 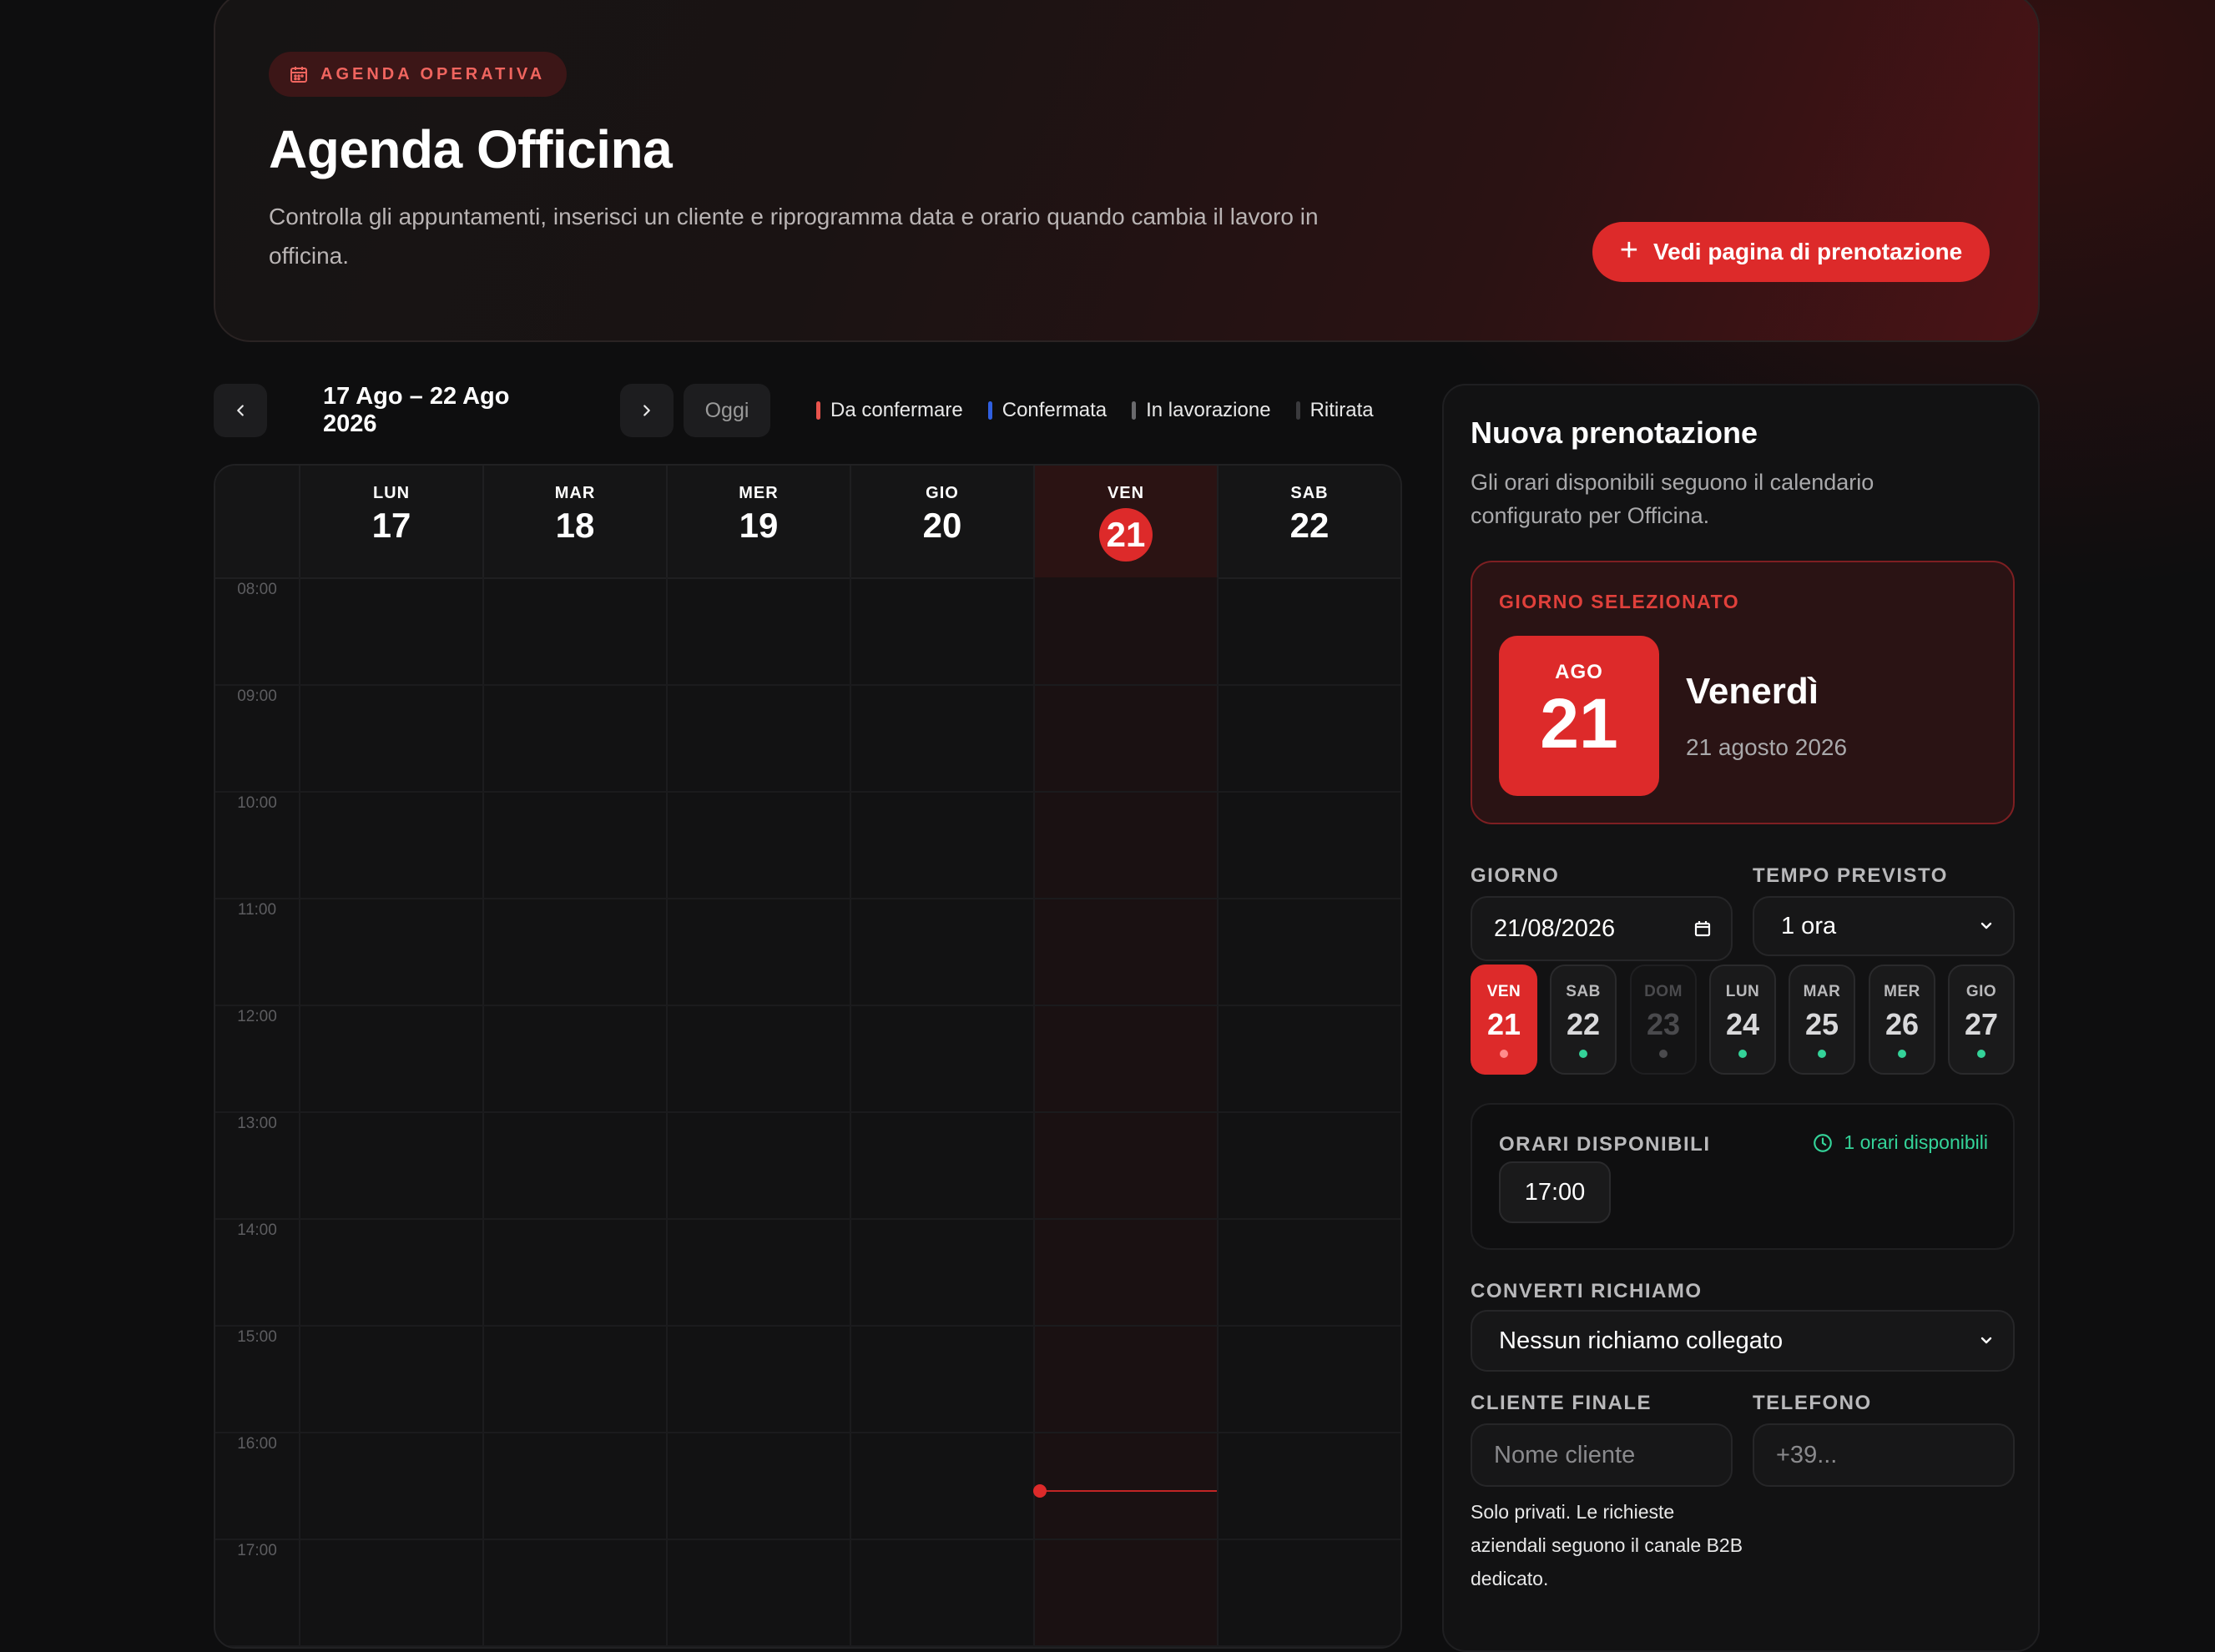 I want to click on day-chip-dow: LUN, so click(x=1742, y=991).